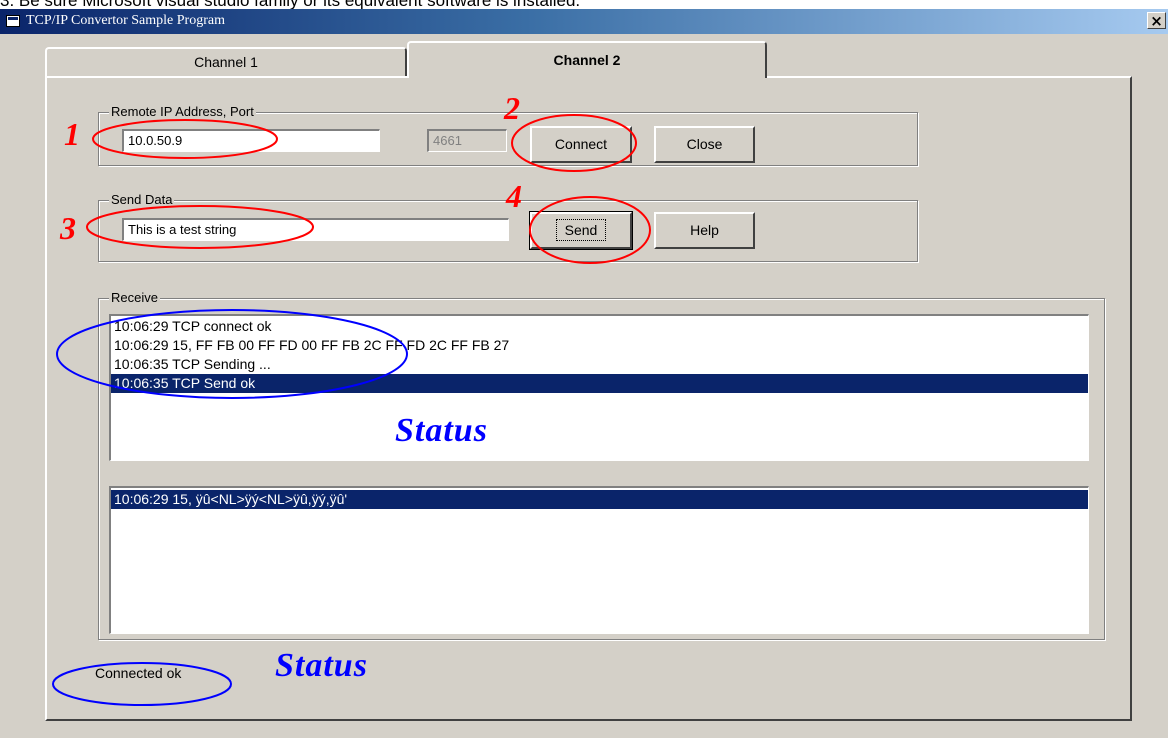 This screenshot has height=738, width=1168. Describe the element at coordinates (142, 199) in the screenshot. I see `send-data-group-label: Send Data` at that location.